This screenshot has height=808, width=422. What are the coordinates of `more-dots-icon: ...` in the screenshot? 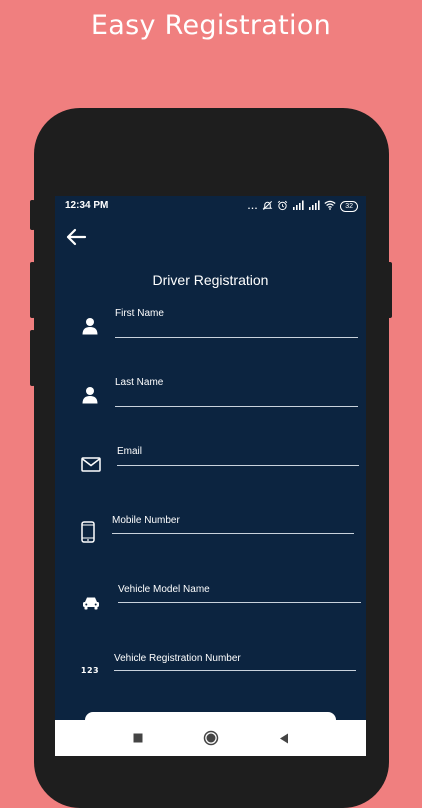 It's located at (253, 206).